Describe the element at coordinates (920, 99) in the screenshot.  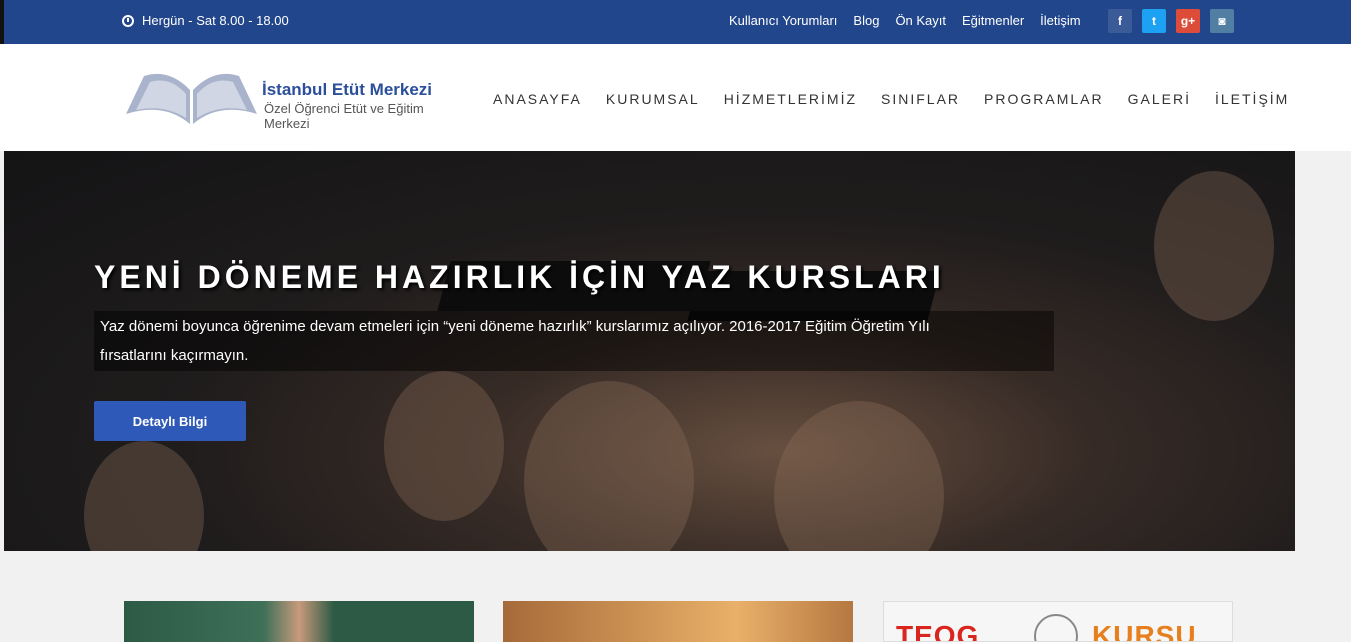
I see `nav-classes: SINIFLAR` at that location.